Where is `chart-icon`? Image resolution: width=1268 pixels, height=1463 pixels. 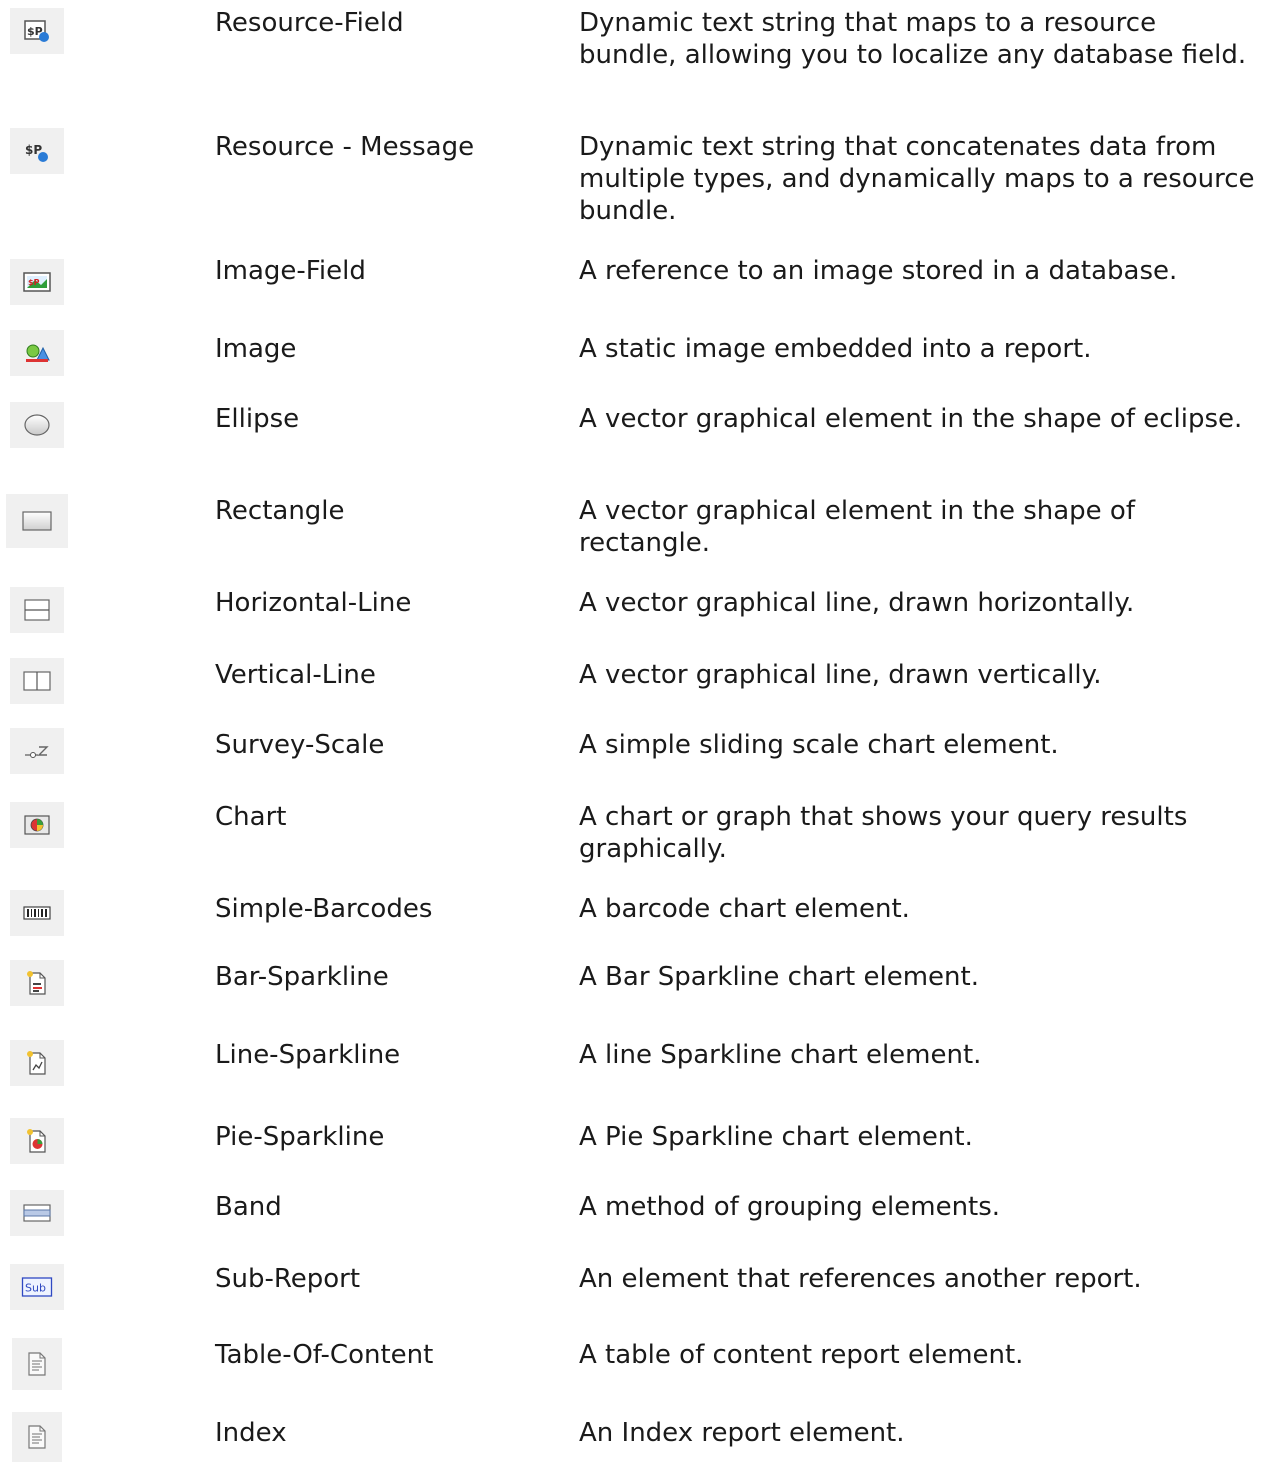 chart-icon is located at coordinates (37, 825).